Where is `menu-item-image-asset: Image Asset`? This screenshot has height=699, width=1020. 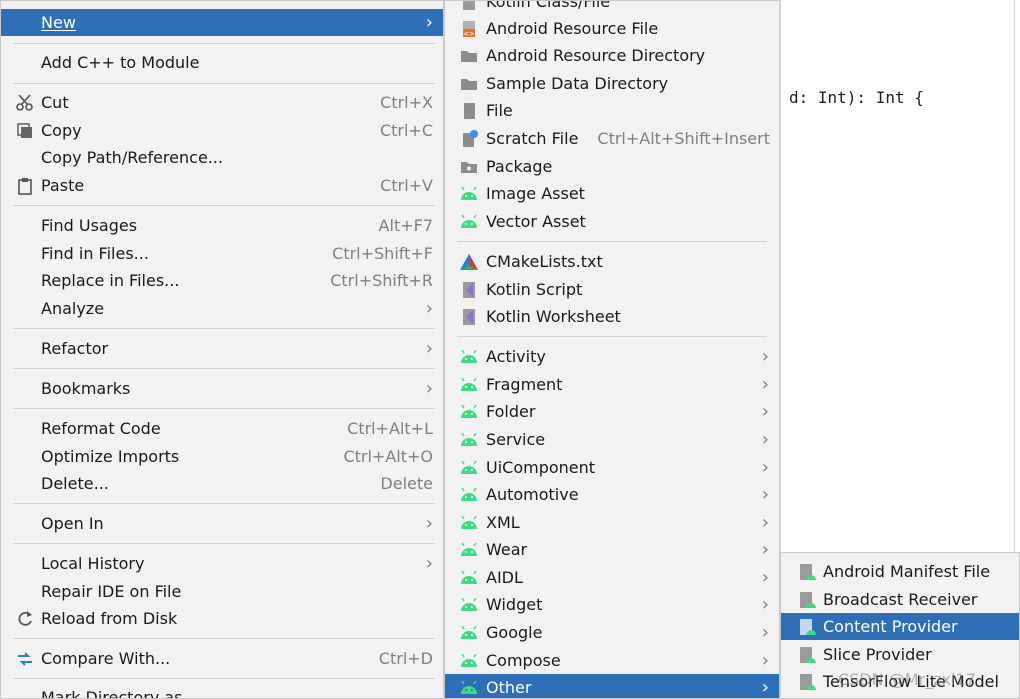 menu-item-image-asset: Image Asset is located at coordinates (612, 193).